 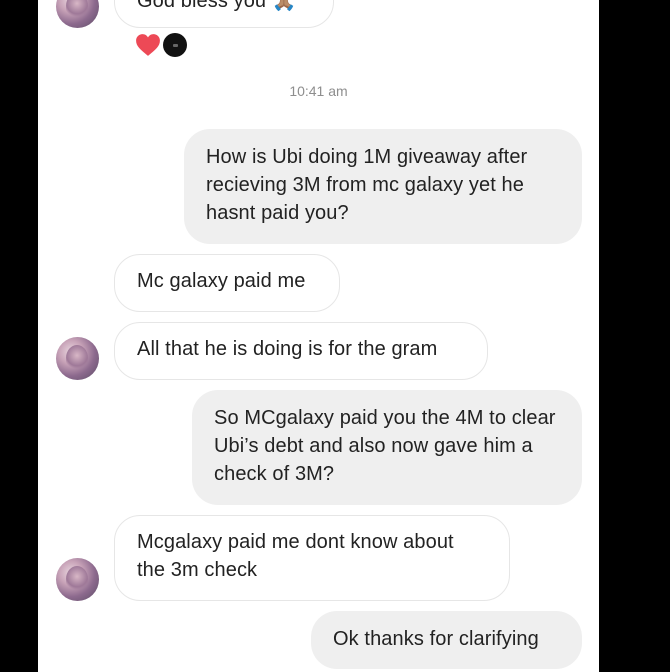 What do you see at coordinates (221, 281) in the screenshot?
I see `message-text: Mc galaxy paid me` at bounding box center [221, 281].